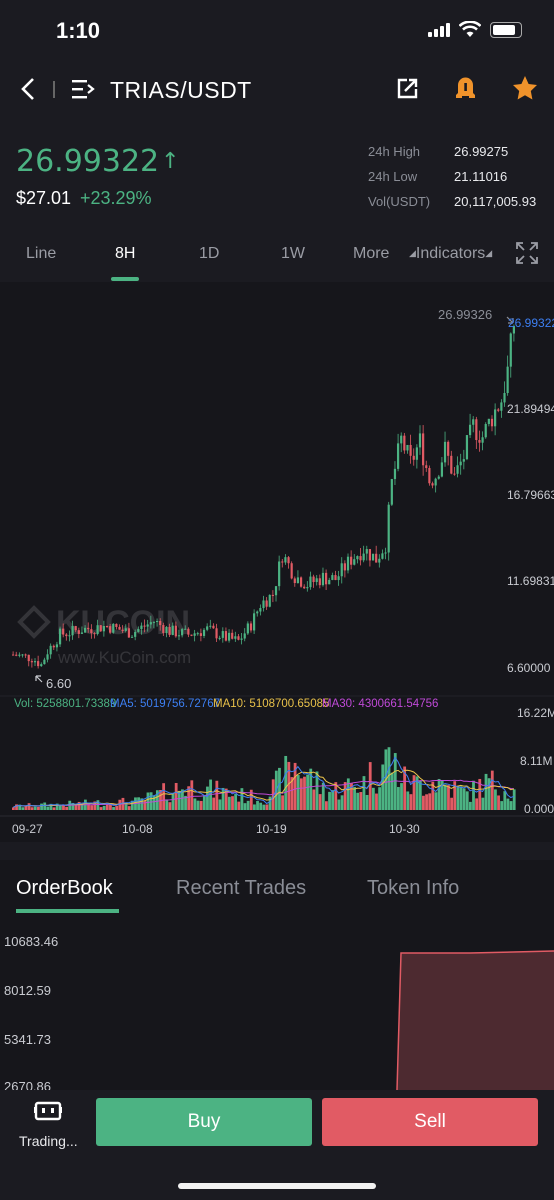 The image size is (554, 1200). Describe the element at coordinates (525, 88) in the screenshot. I see `favorite-star-icon` at that location.